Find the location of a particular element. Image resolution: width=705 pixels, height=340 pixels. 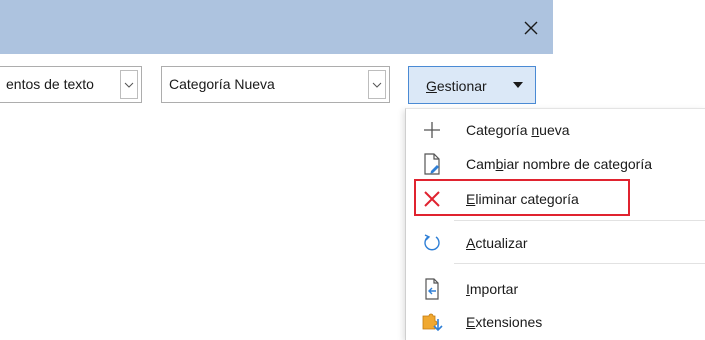

manage-button: Gestionar is located at coordinates (472, 85).